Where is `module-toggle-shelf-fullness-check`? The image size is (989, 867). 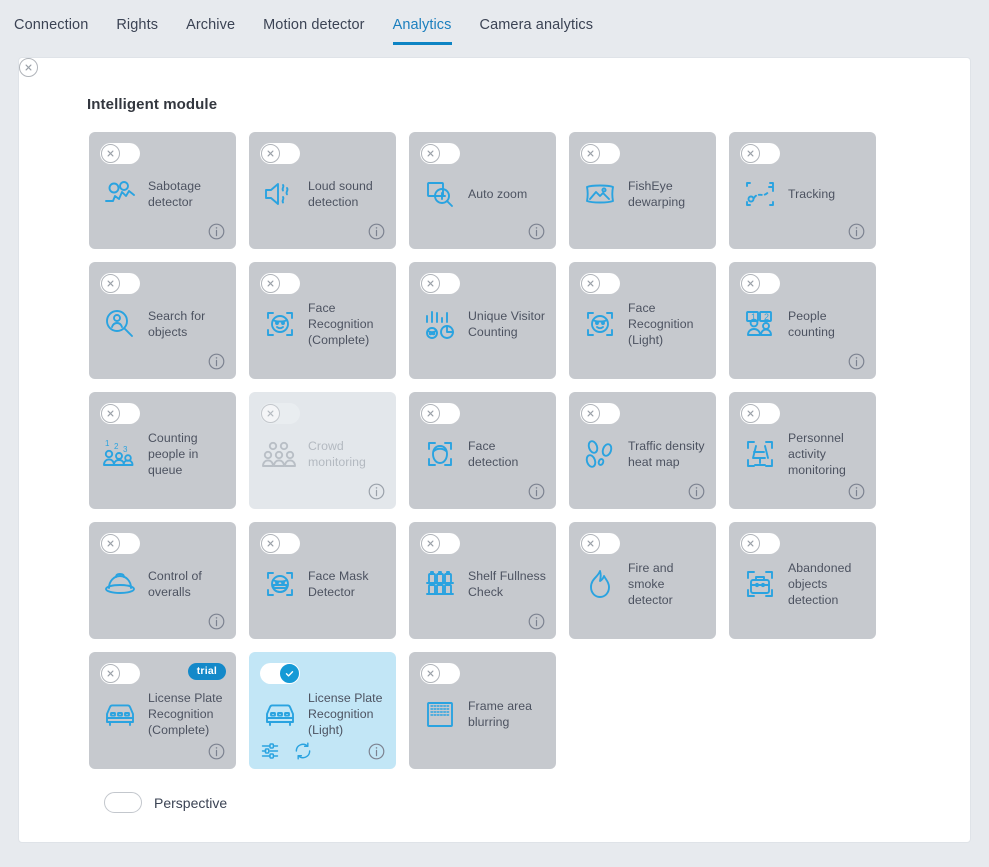 module-toggle-shelf-fullness-check is located at coordinates (440, 543).